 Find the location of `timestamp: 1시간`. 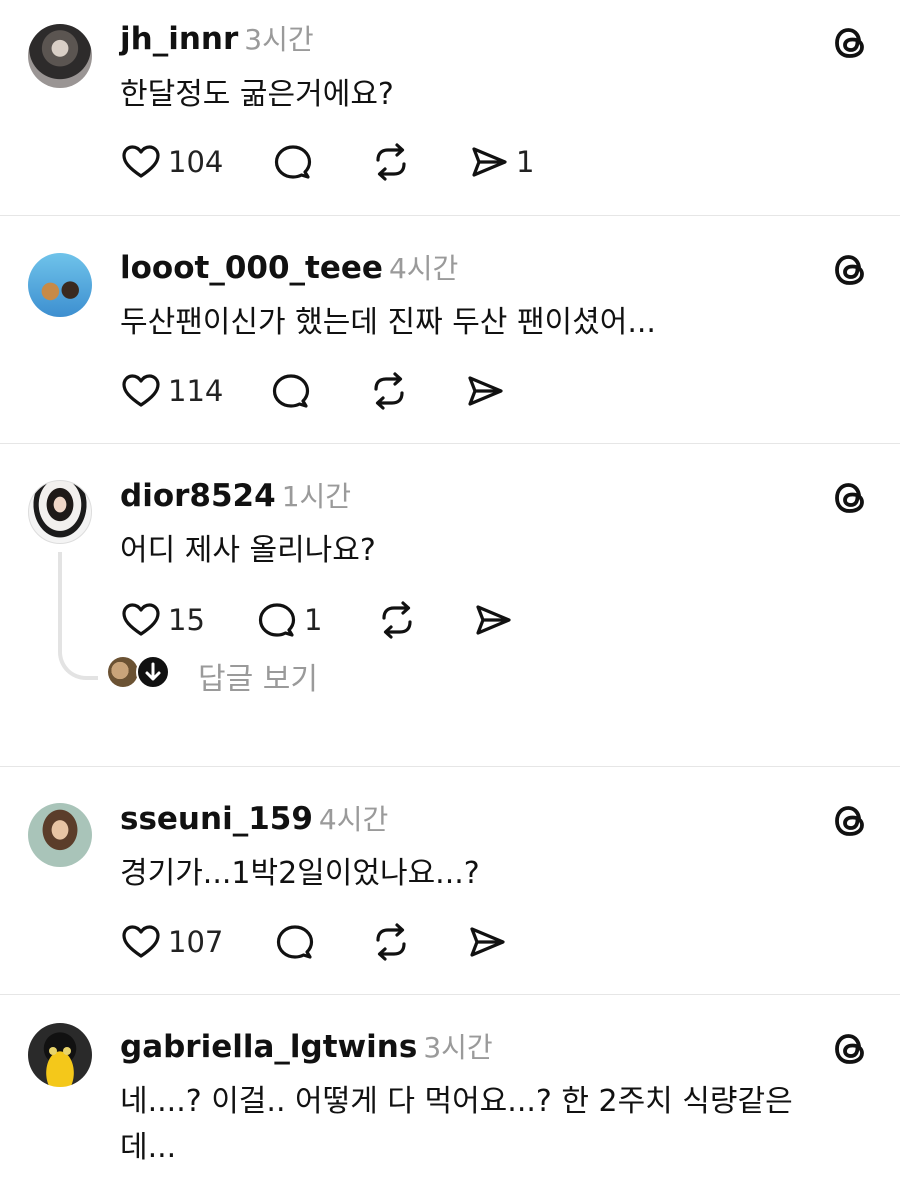

timestamp: 1시간 is located at coordinates (316, 496).